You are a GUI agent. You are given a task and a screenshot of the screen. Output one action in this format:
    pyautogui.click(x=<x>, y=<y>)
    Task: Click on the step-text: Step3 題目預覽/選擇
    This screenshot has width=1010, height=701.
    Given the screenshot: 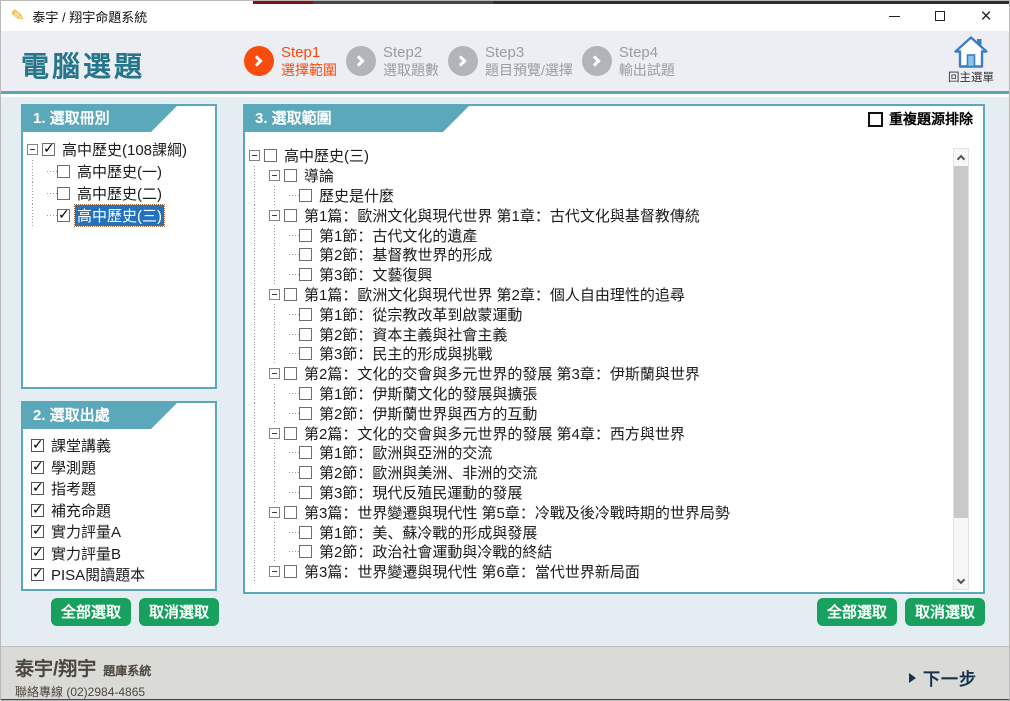 What is the action you would take?
    pyautogui.click(x=529, y=61)
    